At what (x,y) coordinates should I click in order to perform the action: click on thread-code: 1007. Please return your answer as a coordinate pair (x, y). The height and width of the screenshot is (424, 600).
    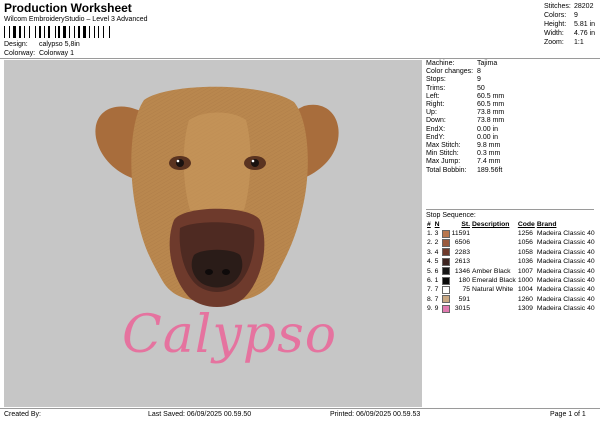
    Looking at the image, I should click on (525, 271).